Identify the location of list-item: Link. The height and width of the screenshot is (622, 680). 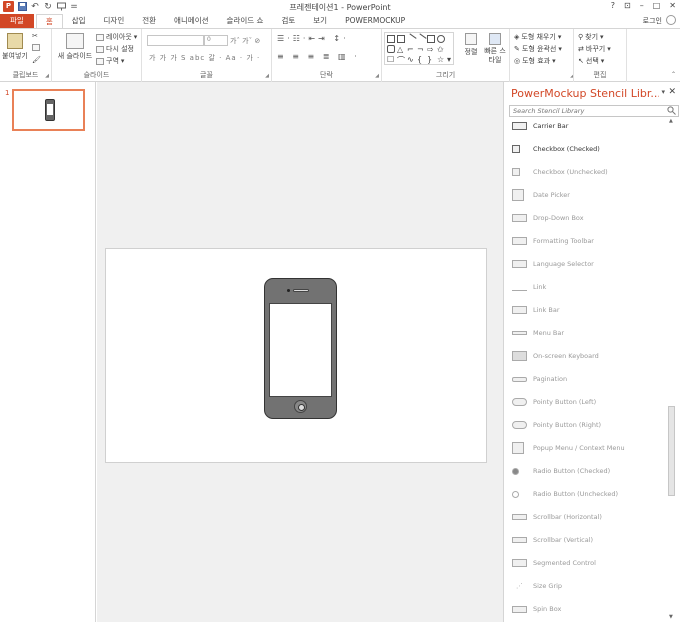
(529, 287).